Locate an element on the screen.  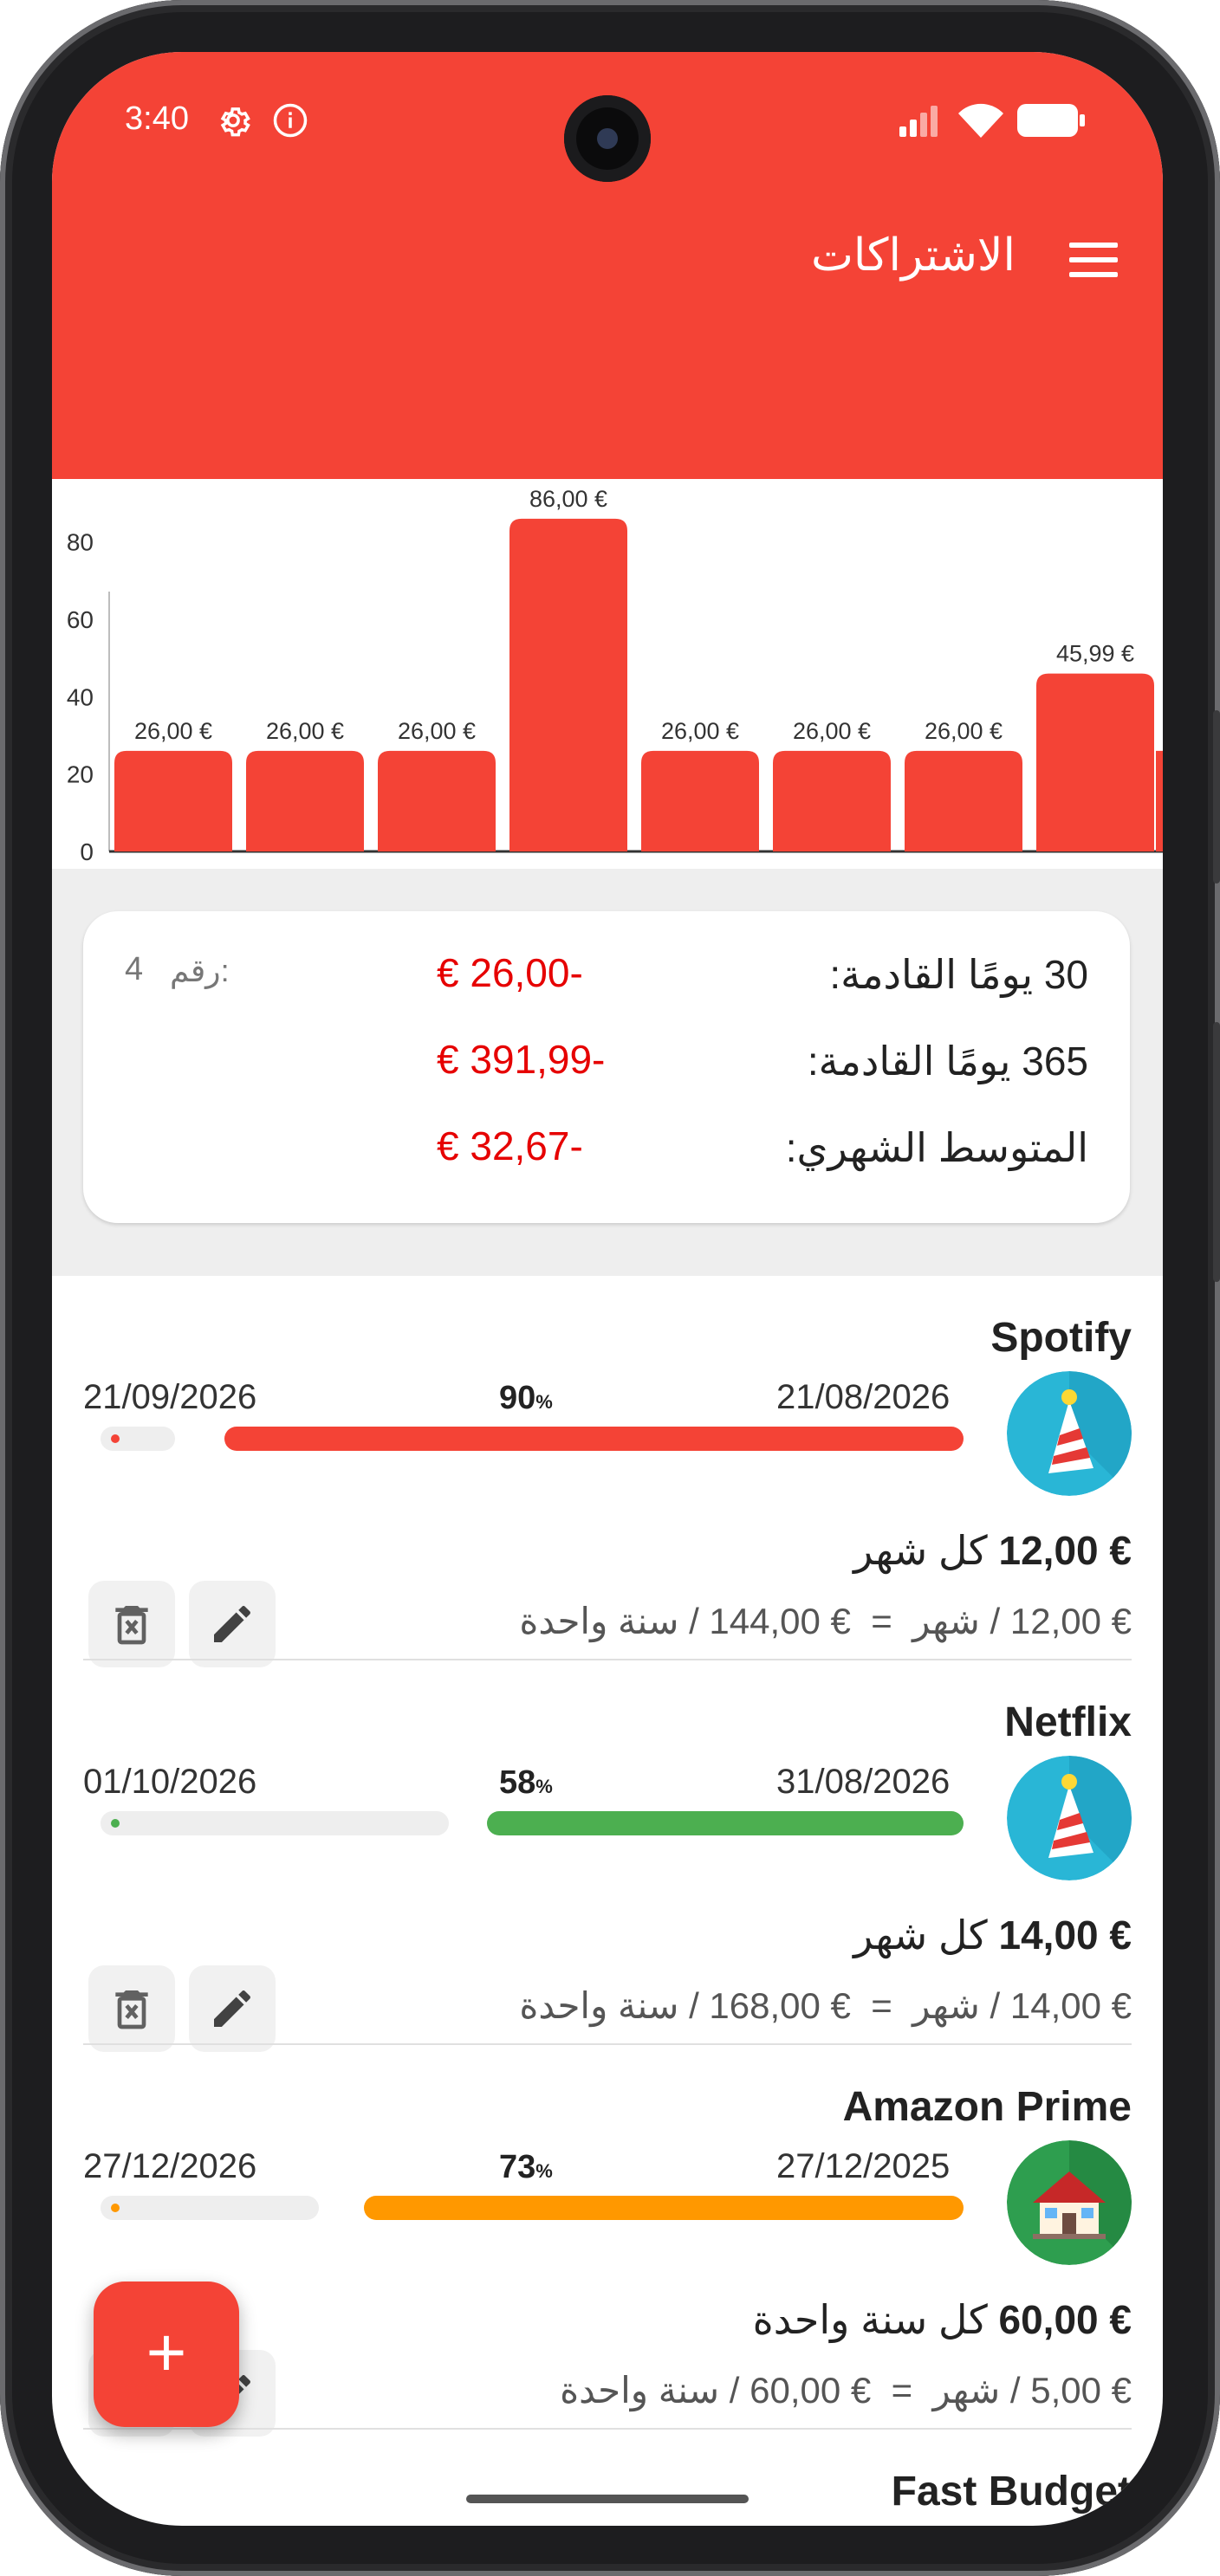
subscription-name: Spotify is located at coordinates (1061, 1338).